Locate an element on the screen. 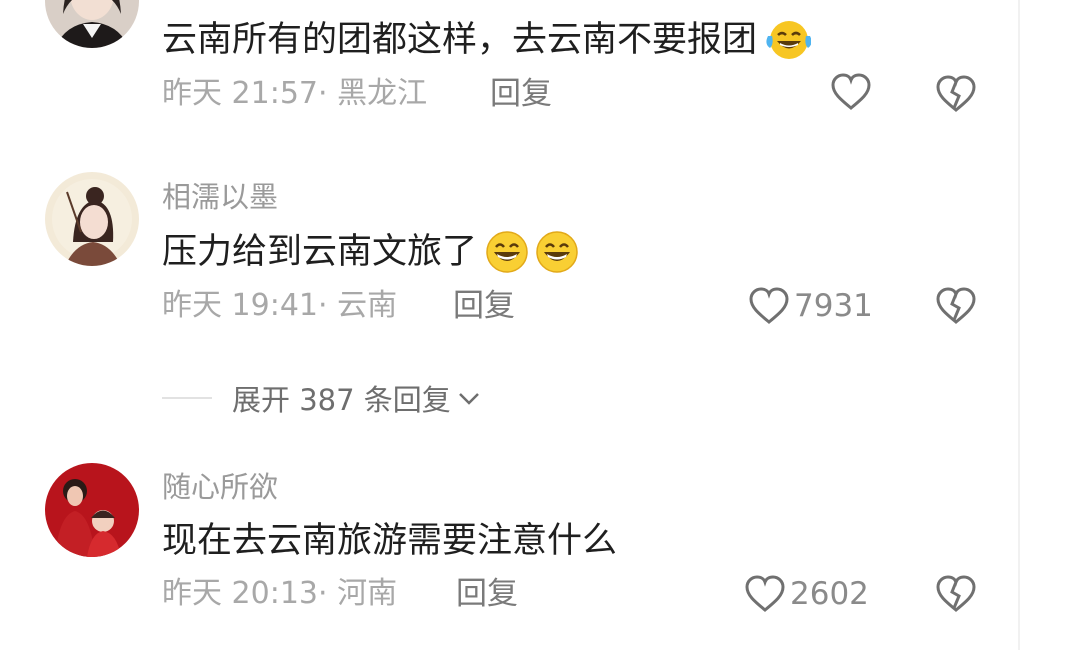  expand-replies-label: 展开 387 条回复 is located at coordinates (341, 400).